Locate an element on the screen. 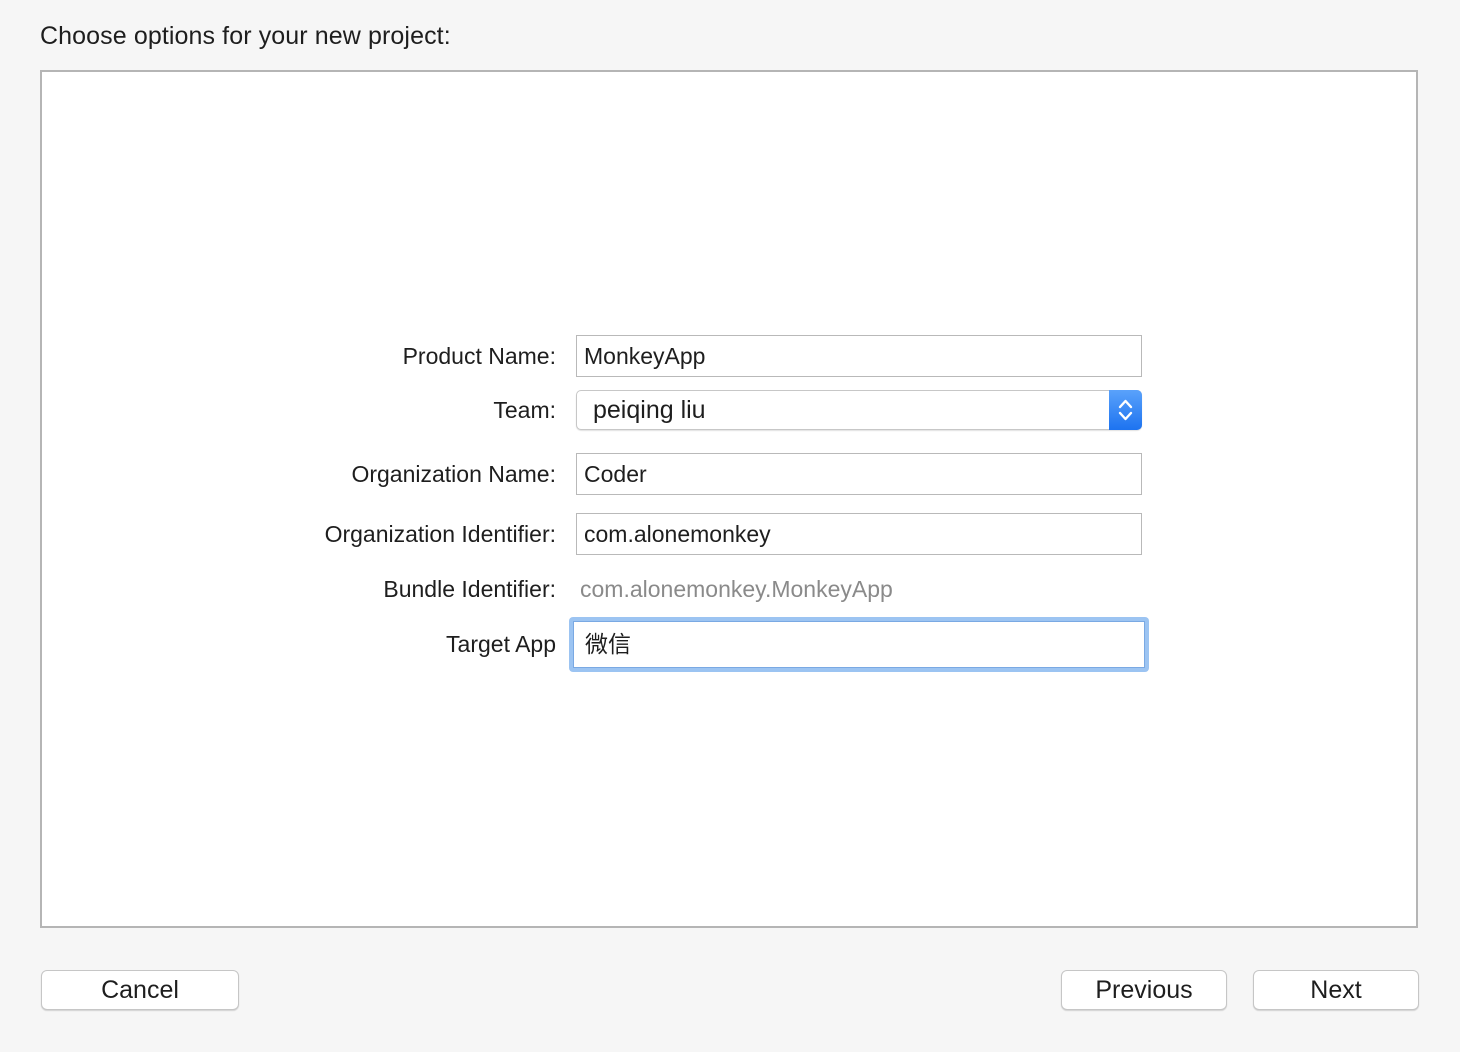 This screenshot has height=1052, width=1460. team-popup-button: peiqing liu is located at coordinates (859, 410).